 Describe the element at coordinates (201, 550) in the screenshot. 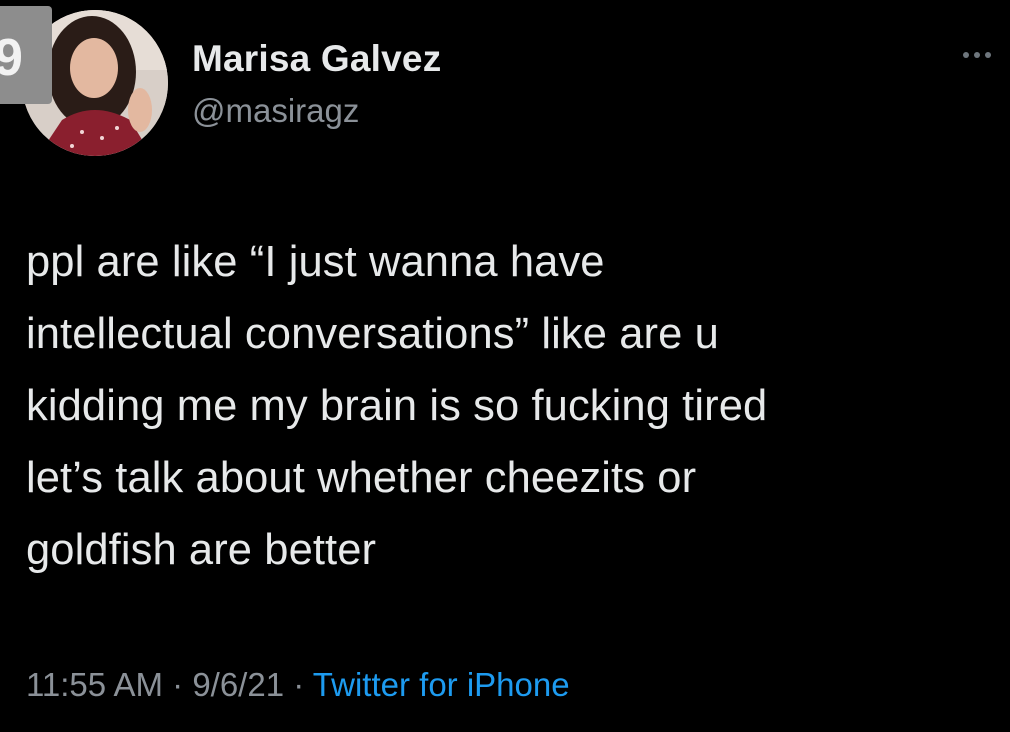

I see `tweet-text-line: goldfish are better` at that location.